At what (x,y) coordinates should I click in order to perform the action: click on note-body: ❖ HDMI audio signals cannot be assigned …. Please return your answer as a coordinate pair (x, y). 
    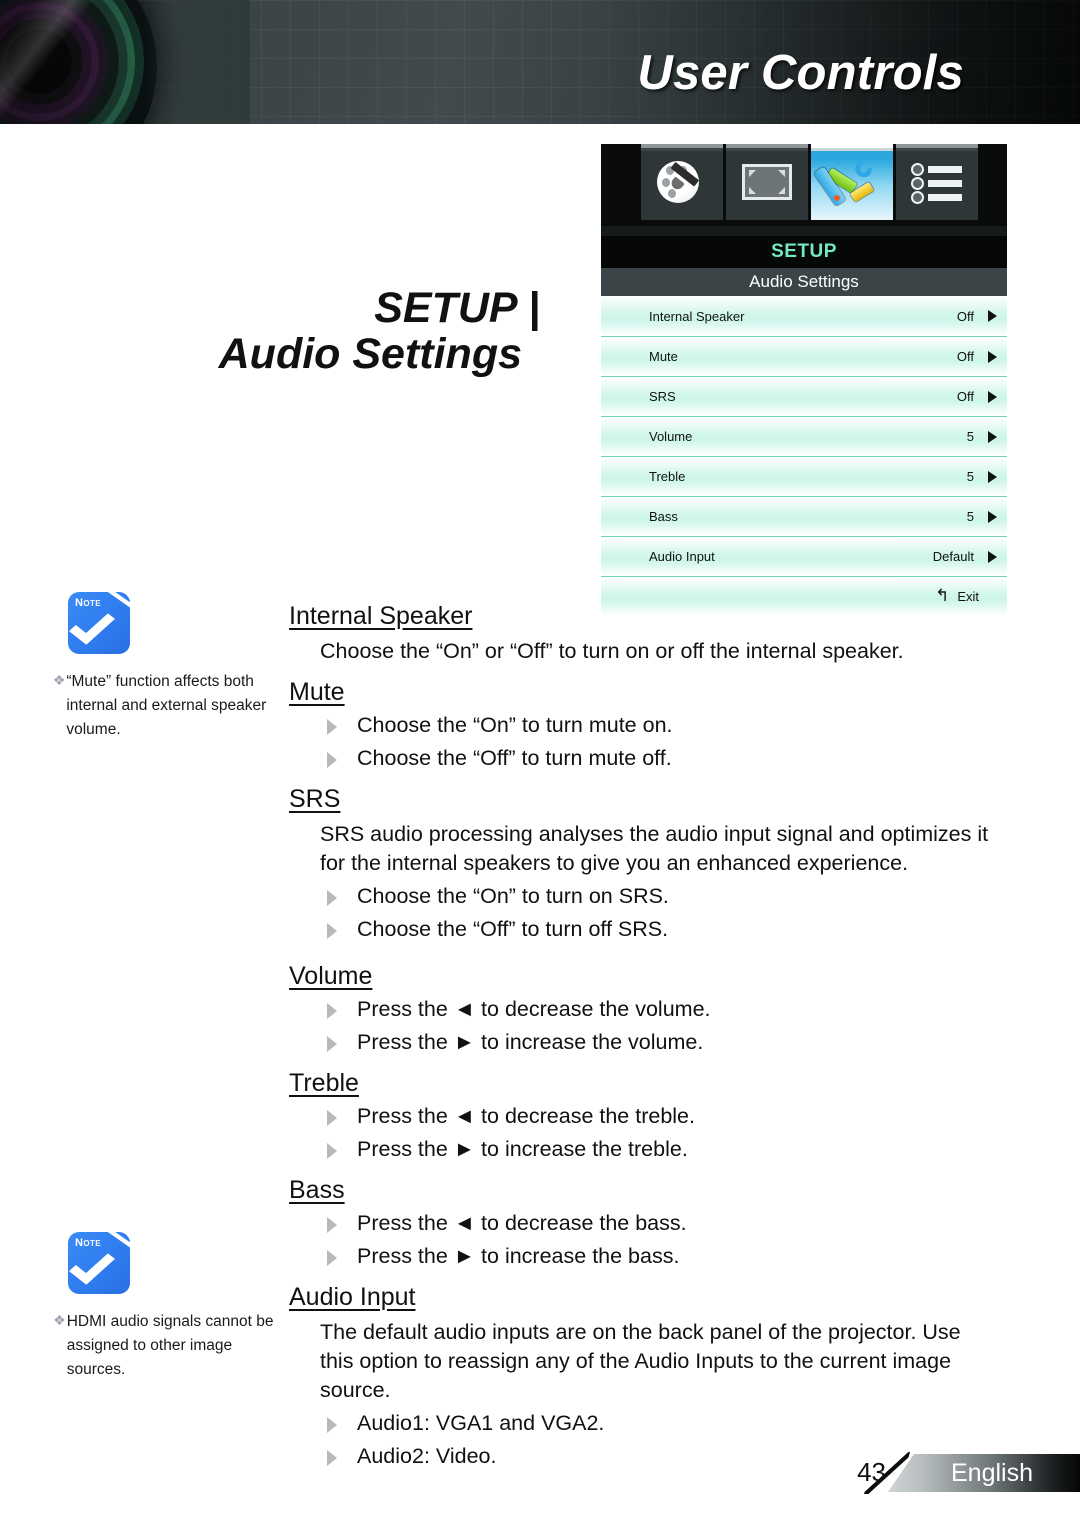
    Looking at the image, I should click on (167, 1346).